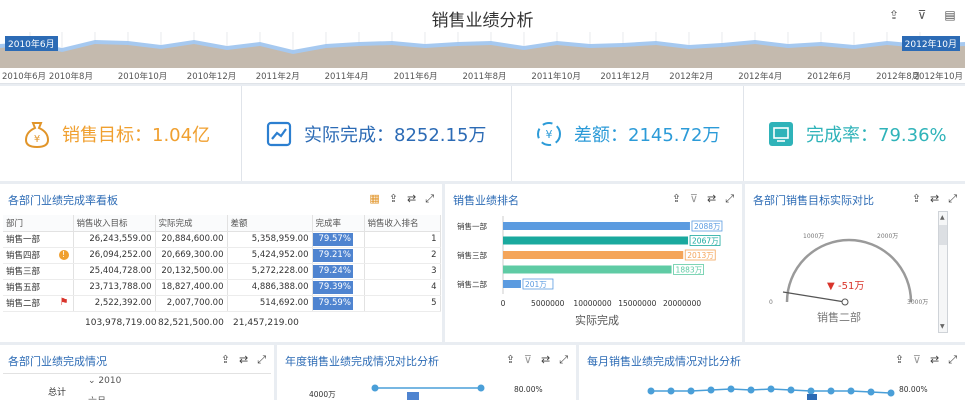  Describe the element at coordinates (876, 135) in the screenshot. I see `kpi-rate-text: 完成率：79.36%` at that location.